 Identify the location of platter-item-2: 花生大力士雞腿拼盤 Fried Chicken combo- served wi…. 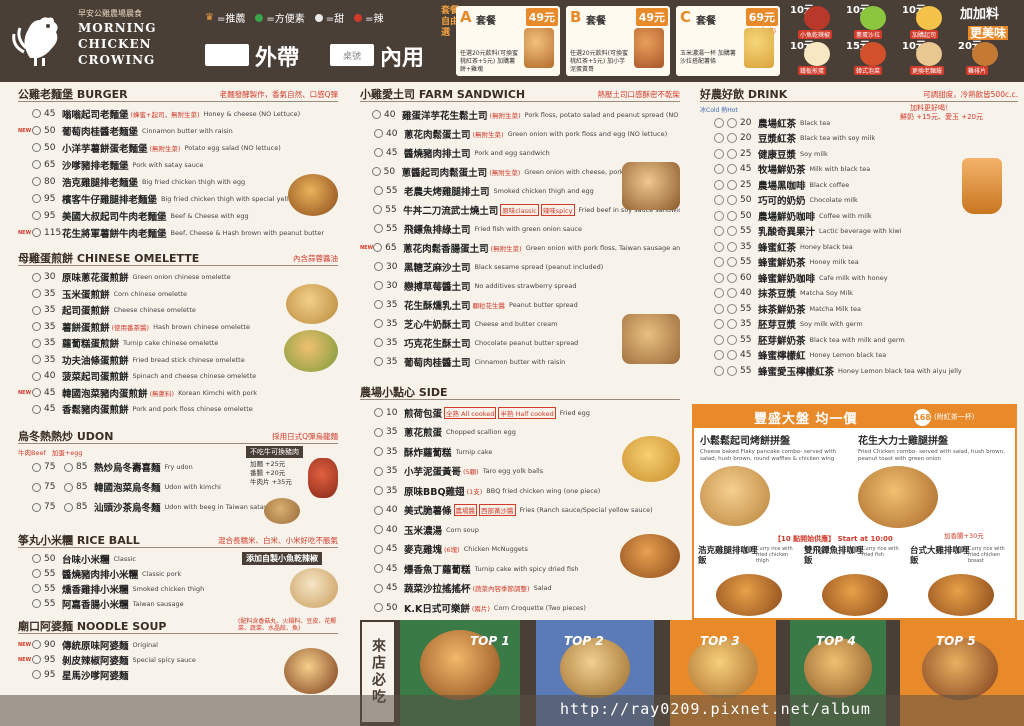
(935, 480).